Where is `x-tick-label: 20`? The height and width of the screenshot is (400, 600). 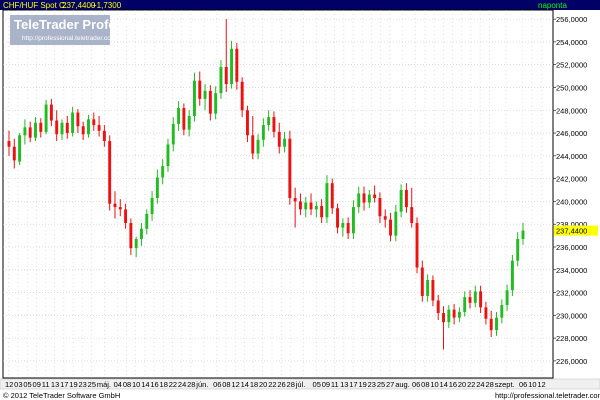 x-tick-label: 20 is located at coordinates (462, 384).